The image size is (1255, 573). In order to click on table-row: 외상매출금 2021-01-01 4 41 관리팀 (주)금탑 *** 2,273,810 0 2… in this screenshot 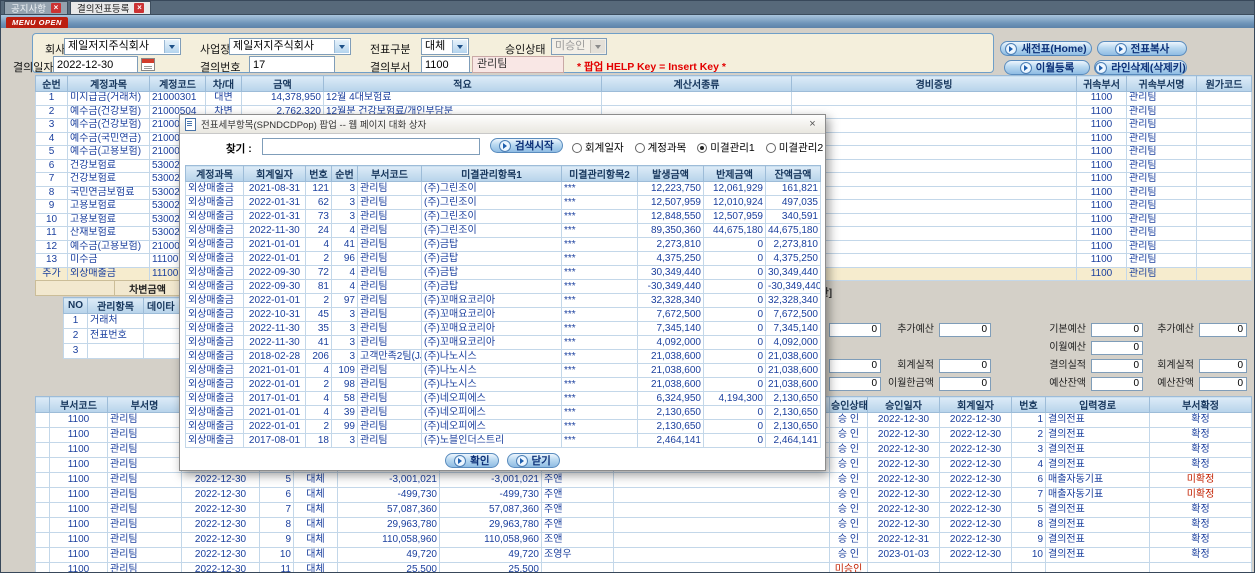, I will do `click(503, 244)`.